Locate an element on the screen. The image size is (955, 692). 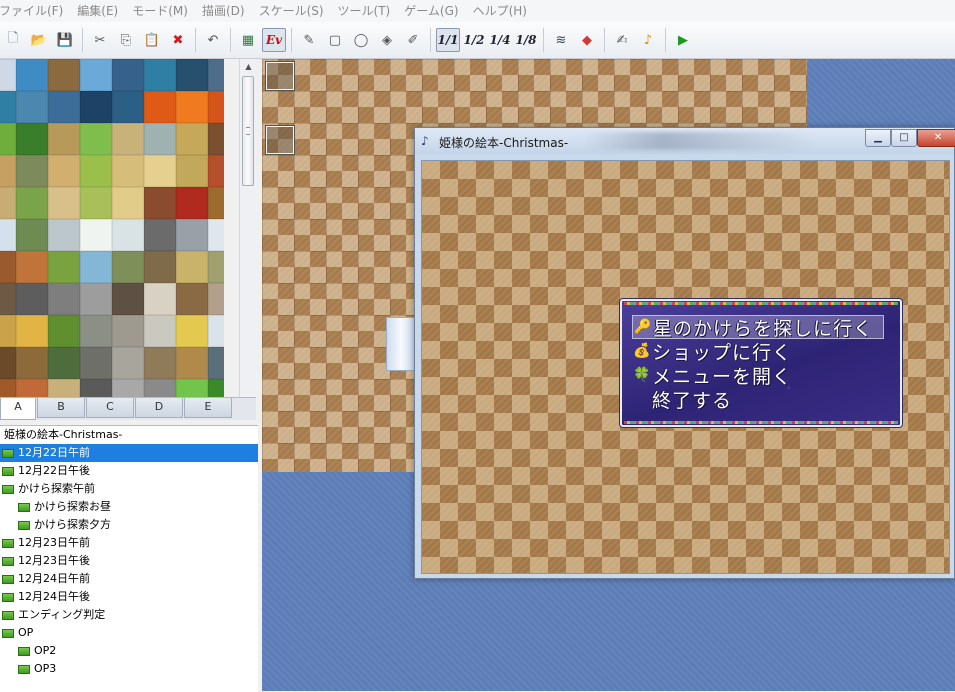
command-item: 終了する is located at coordinates (682, 399).